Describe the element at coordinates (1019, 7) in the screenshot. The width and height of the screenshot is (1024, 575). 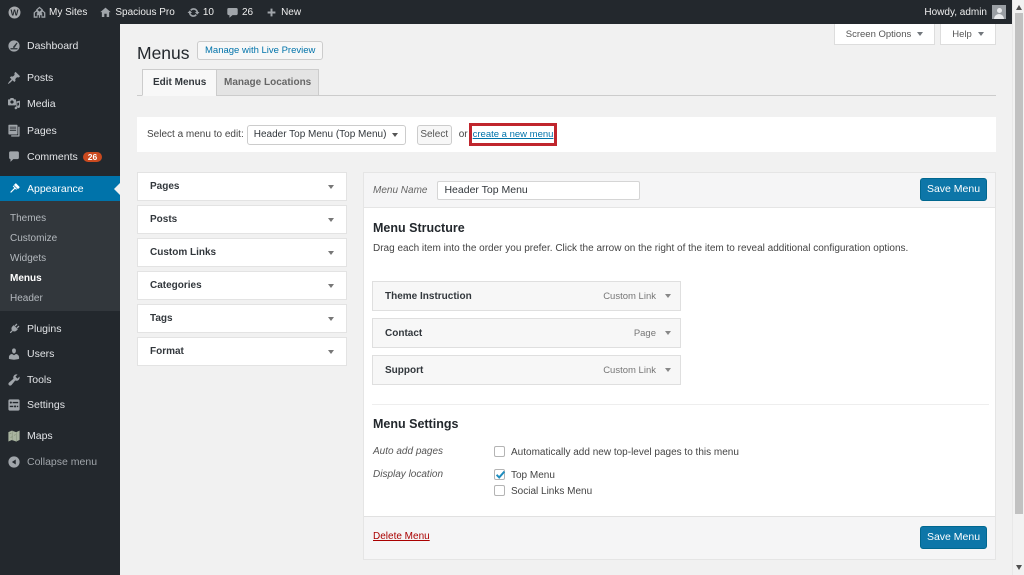
I see `scrollbar-up-arrow-icon` at that location.